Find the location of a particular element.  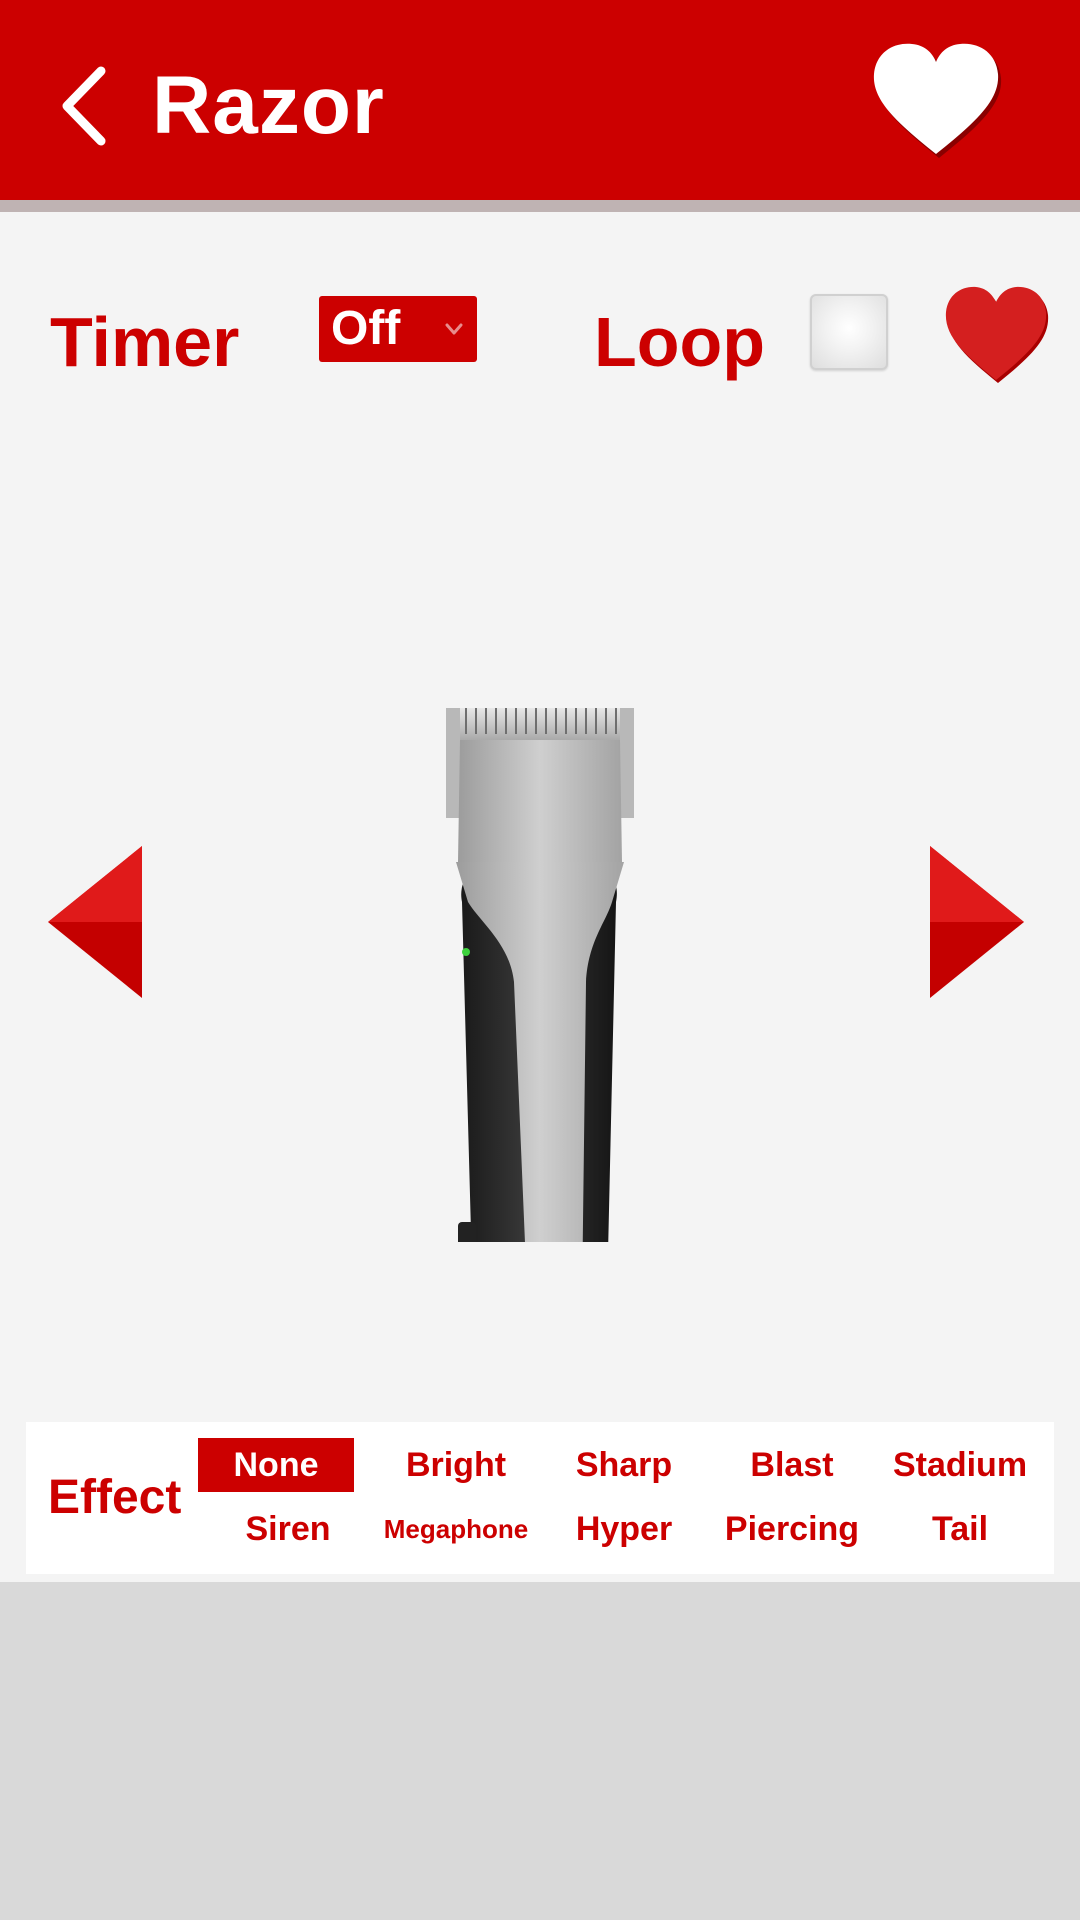

loop-checkbox is located at coordinates (849, 332).